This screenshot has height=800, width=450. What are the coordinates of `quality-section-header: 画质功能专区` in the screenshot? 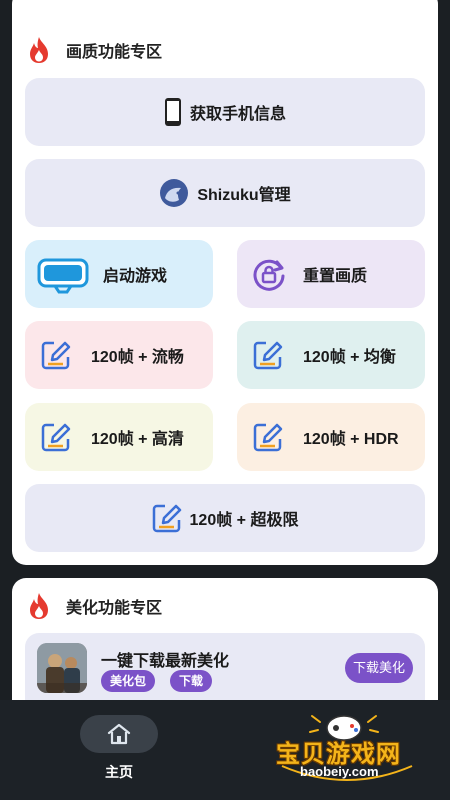 It's located at (94, 50).